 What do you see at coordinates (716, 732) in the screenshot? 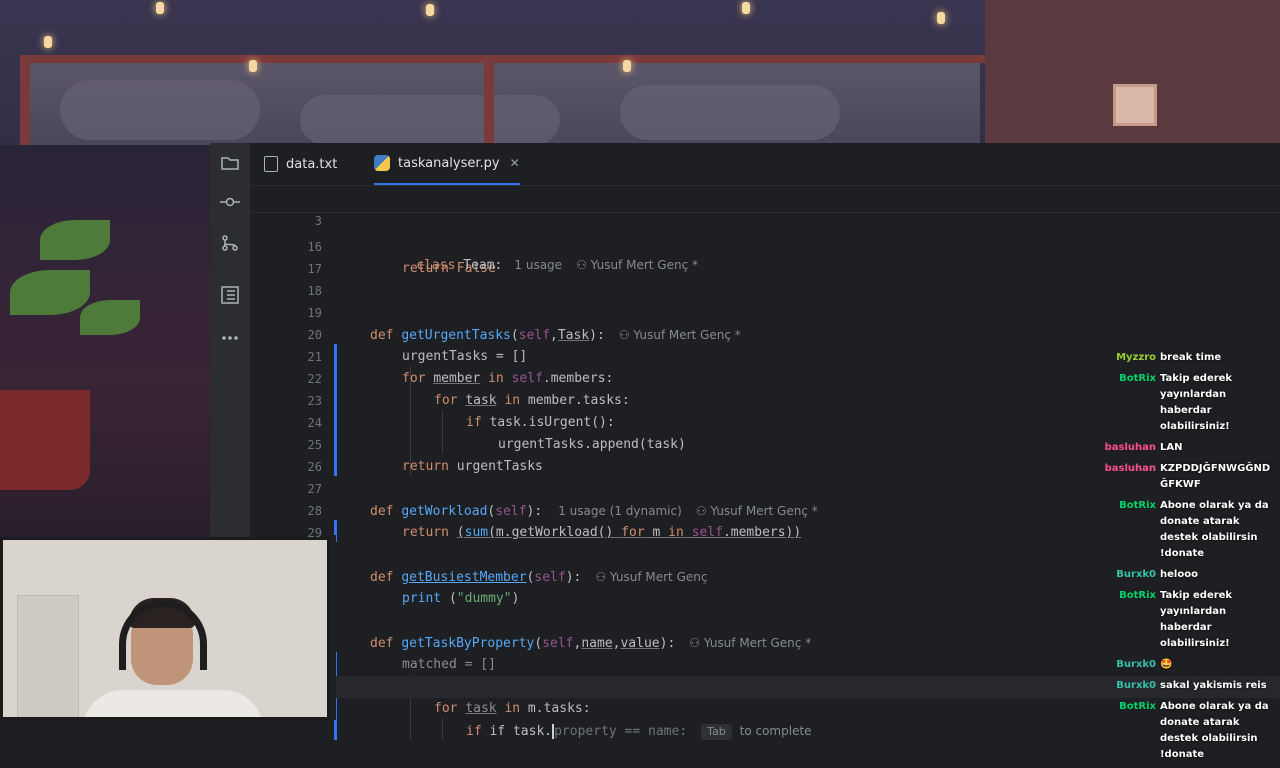
I see `tab-key-hint: Tab` at bounding box center [716, 732].